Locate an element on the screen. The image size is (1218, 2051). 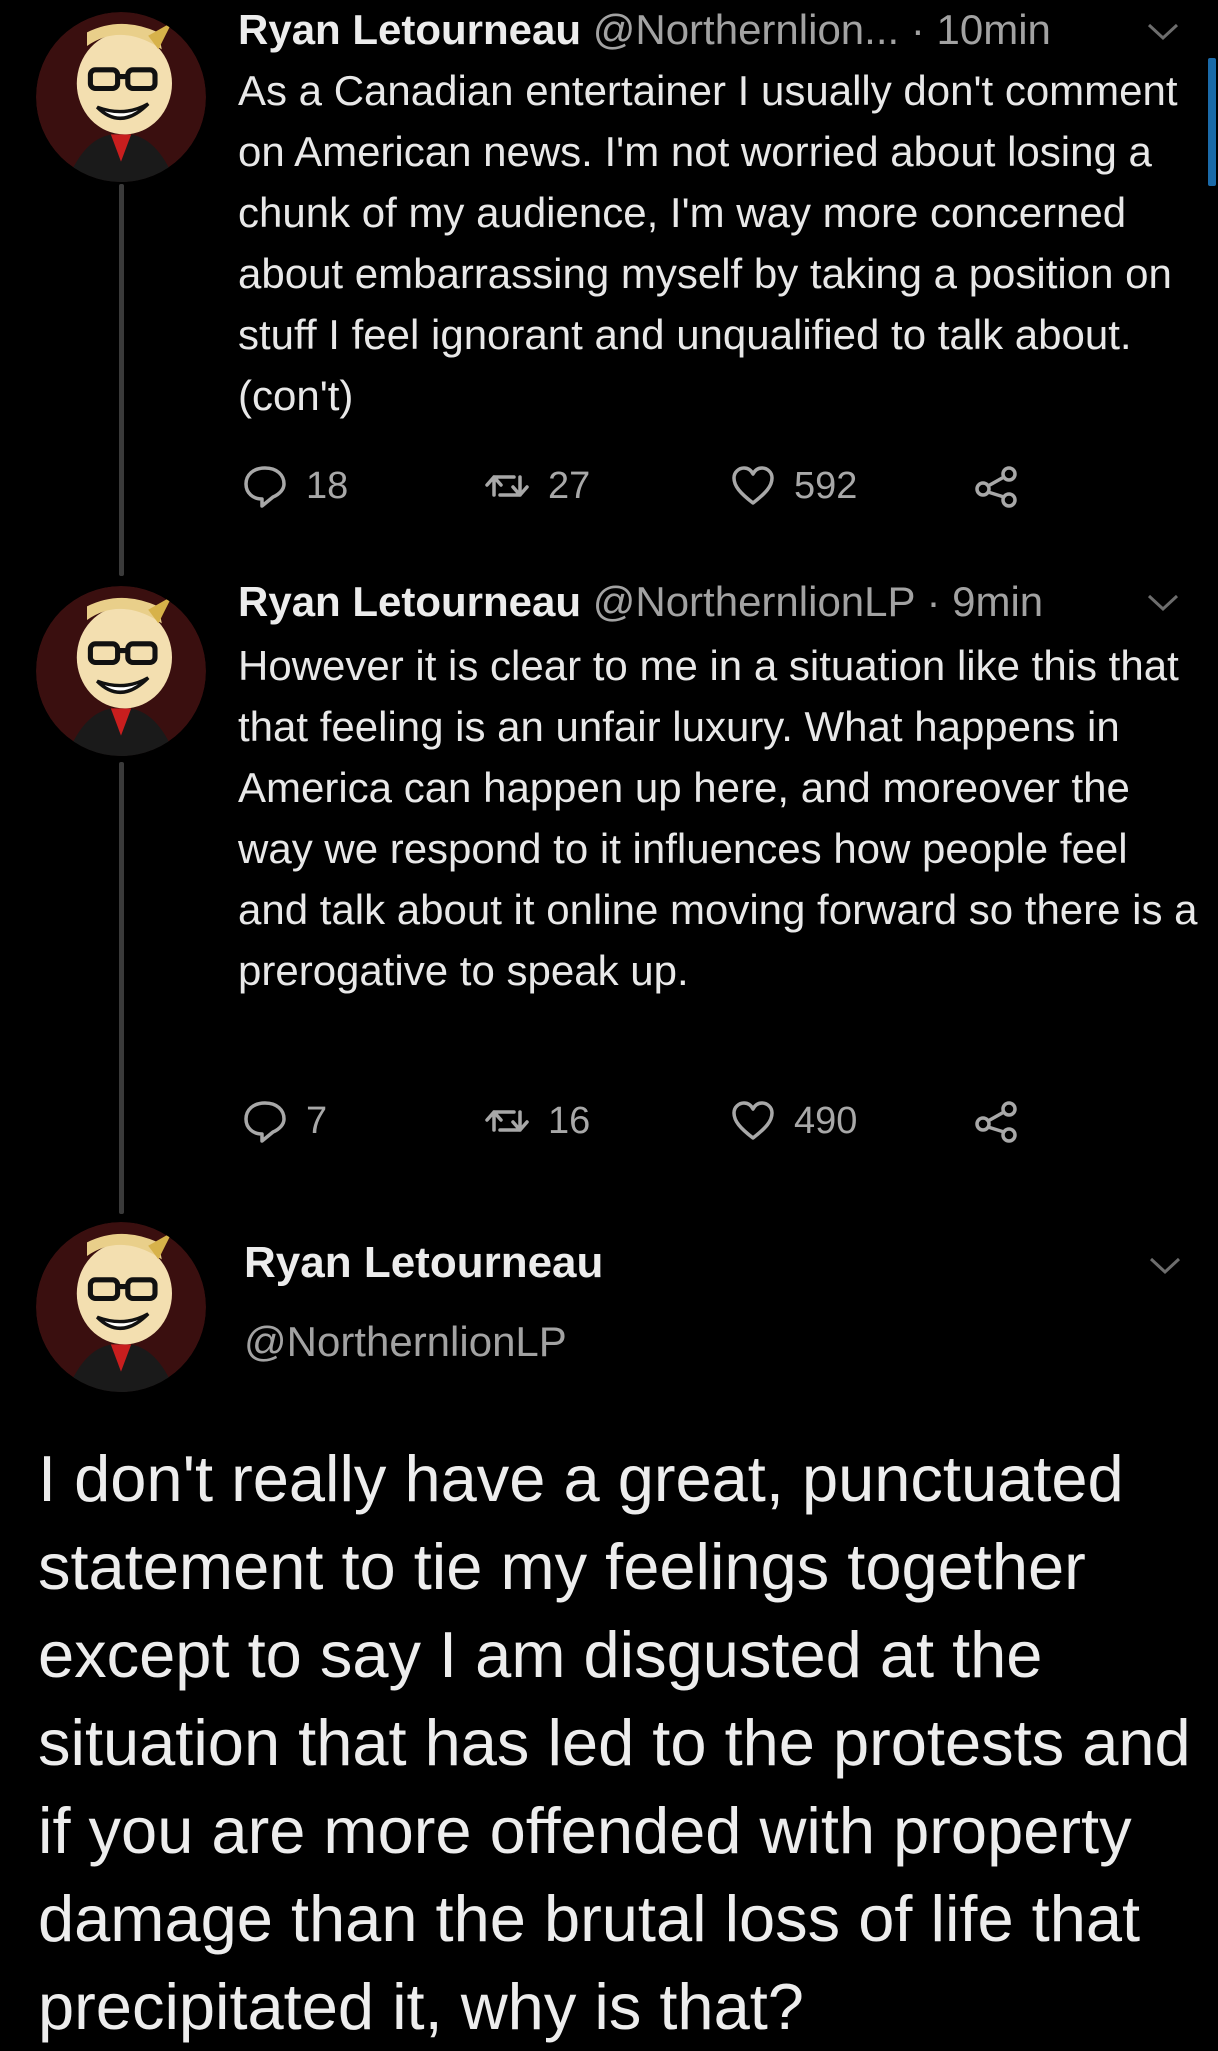
retweet-count: 27 is located at coordinates (569, 485).